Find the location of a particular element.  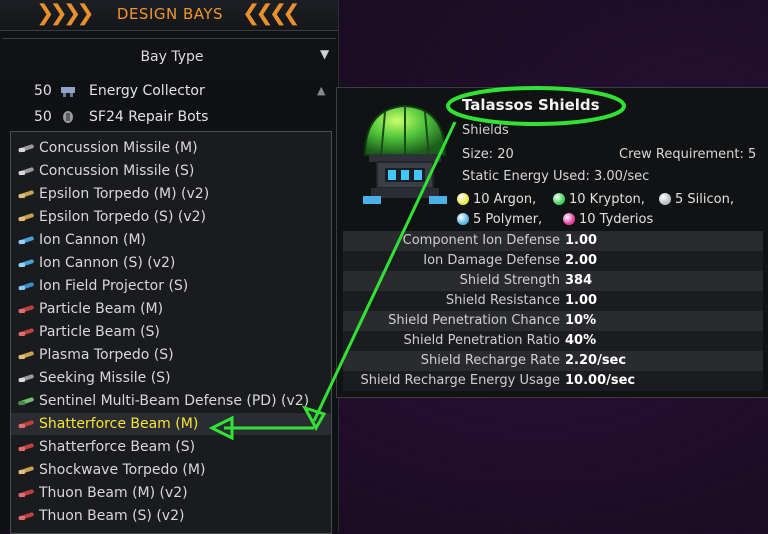

projector-icon is located at coordinates (26, 286).